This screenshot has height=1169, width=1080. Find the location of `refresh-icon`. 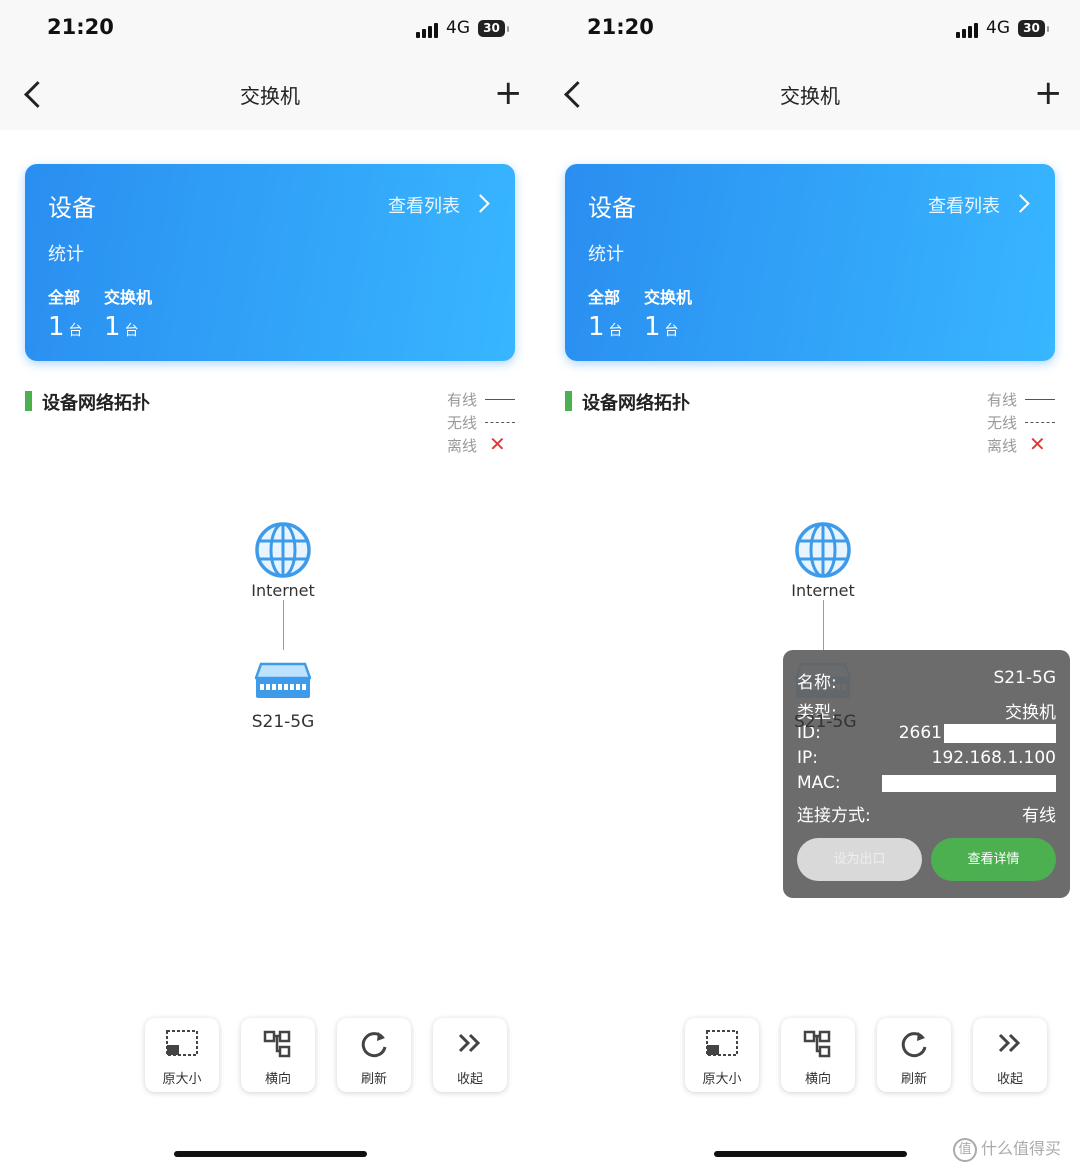

refresh-icon is located at coordinates (914, 1045).